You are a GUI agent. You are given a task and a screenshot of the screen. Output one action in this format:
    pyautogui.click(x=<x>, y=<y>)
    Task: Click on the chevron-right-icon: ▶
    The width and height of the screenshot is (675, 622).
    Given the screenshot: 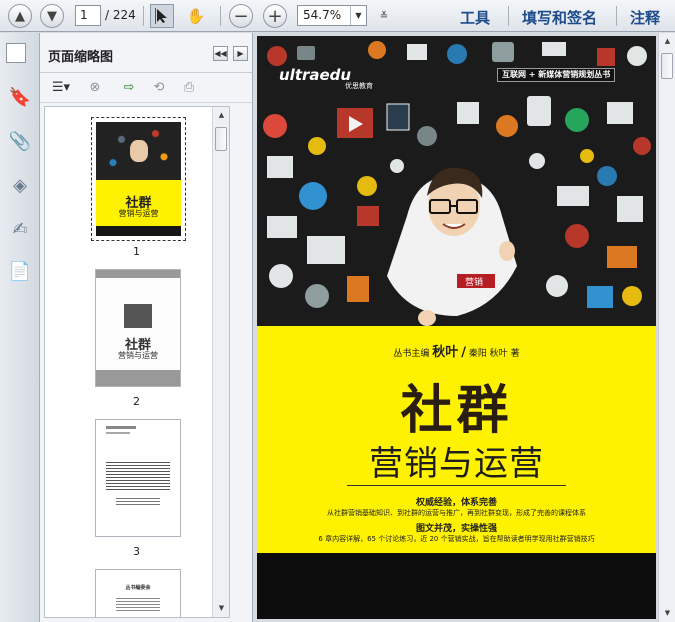 What is the action you would take?
    pyautogui.click(x=240, y=53)
    